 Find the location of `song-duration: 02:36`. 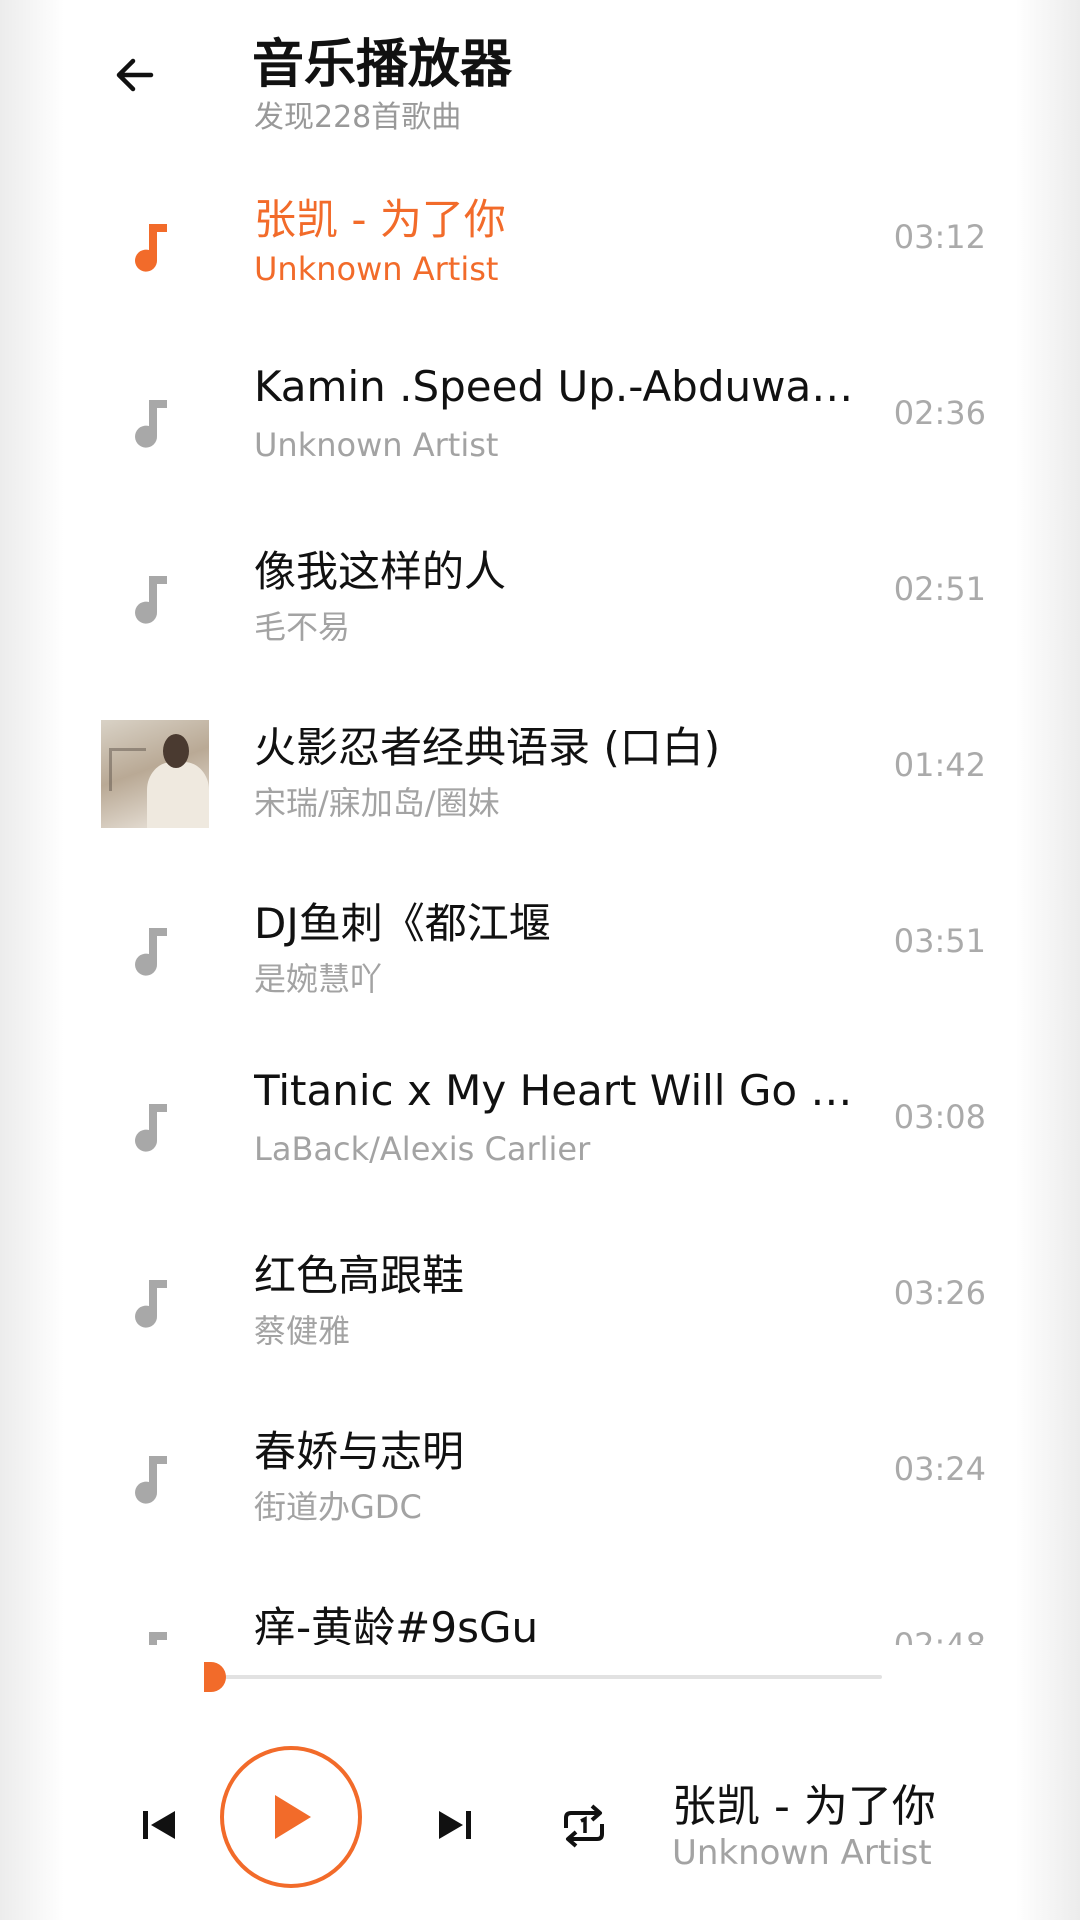

song-duration: 02:36 is located at coordinates (939, 413).